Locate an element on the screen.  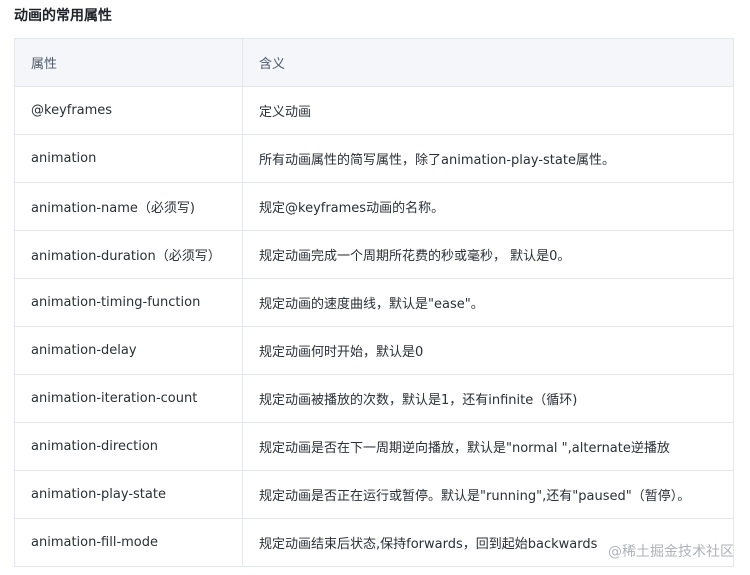
meaning-cell: 所有动画属性的简写属性，除了animation-play-state属性。 is located at coordinates (488, 158).